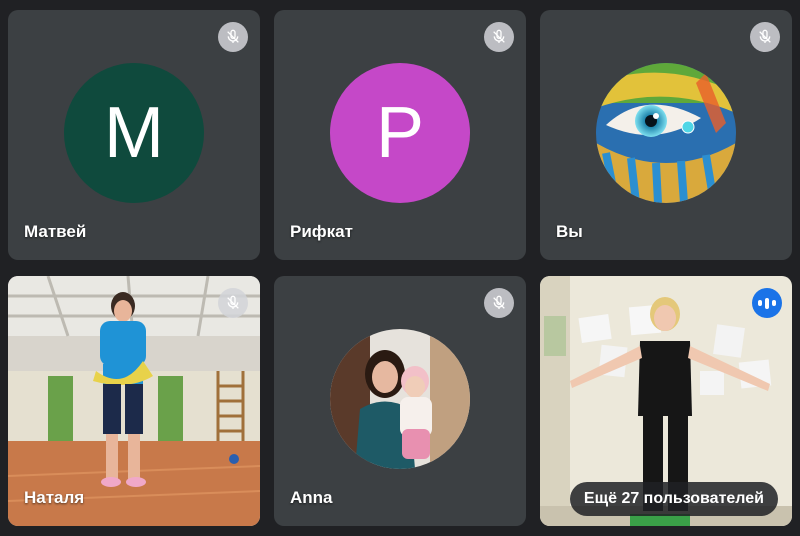 The height and width of the screenshot is (536, 800). What do you see at coordinates (666, 401) in the screenshot?
I see `participant-tile-speaking: Ещё 27 пользователей` at bounding box center [666, 401].